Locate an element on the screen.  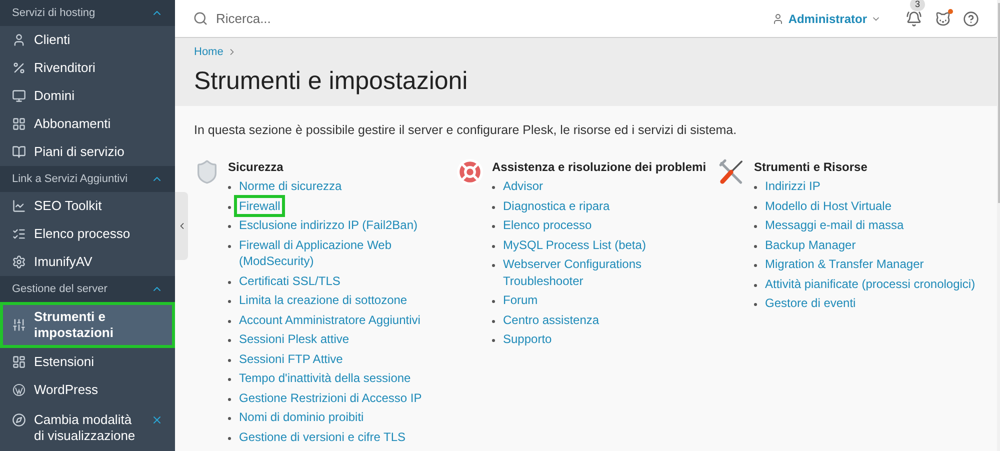
search-icon is located at coordinates (200, 18).